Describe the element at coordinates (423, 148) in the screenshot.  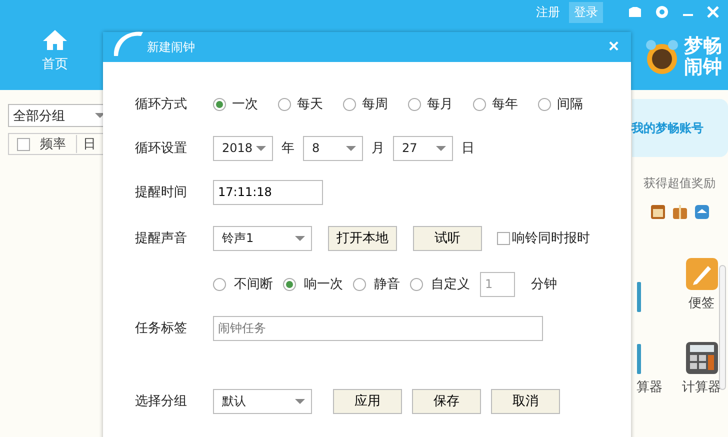
I see `dropdown: 27` at that location.